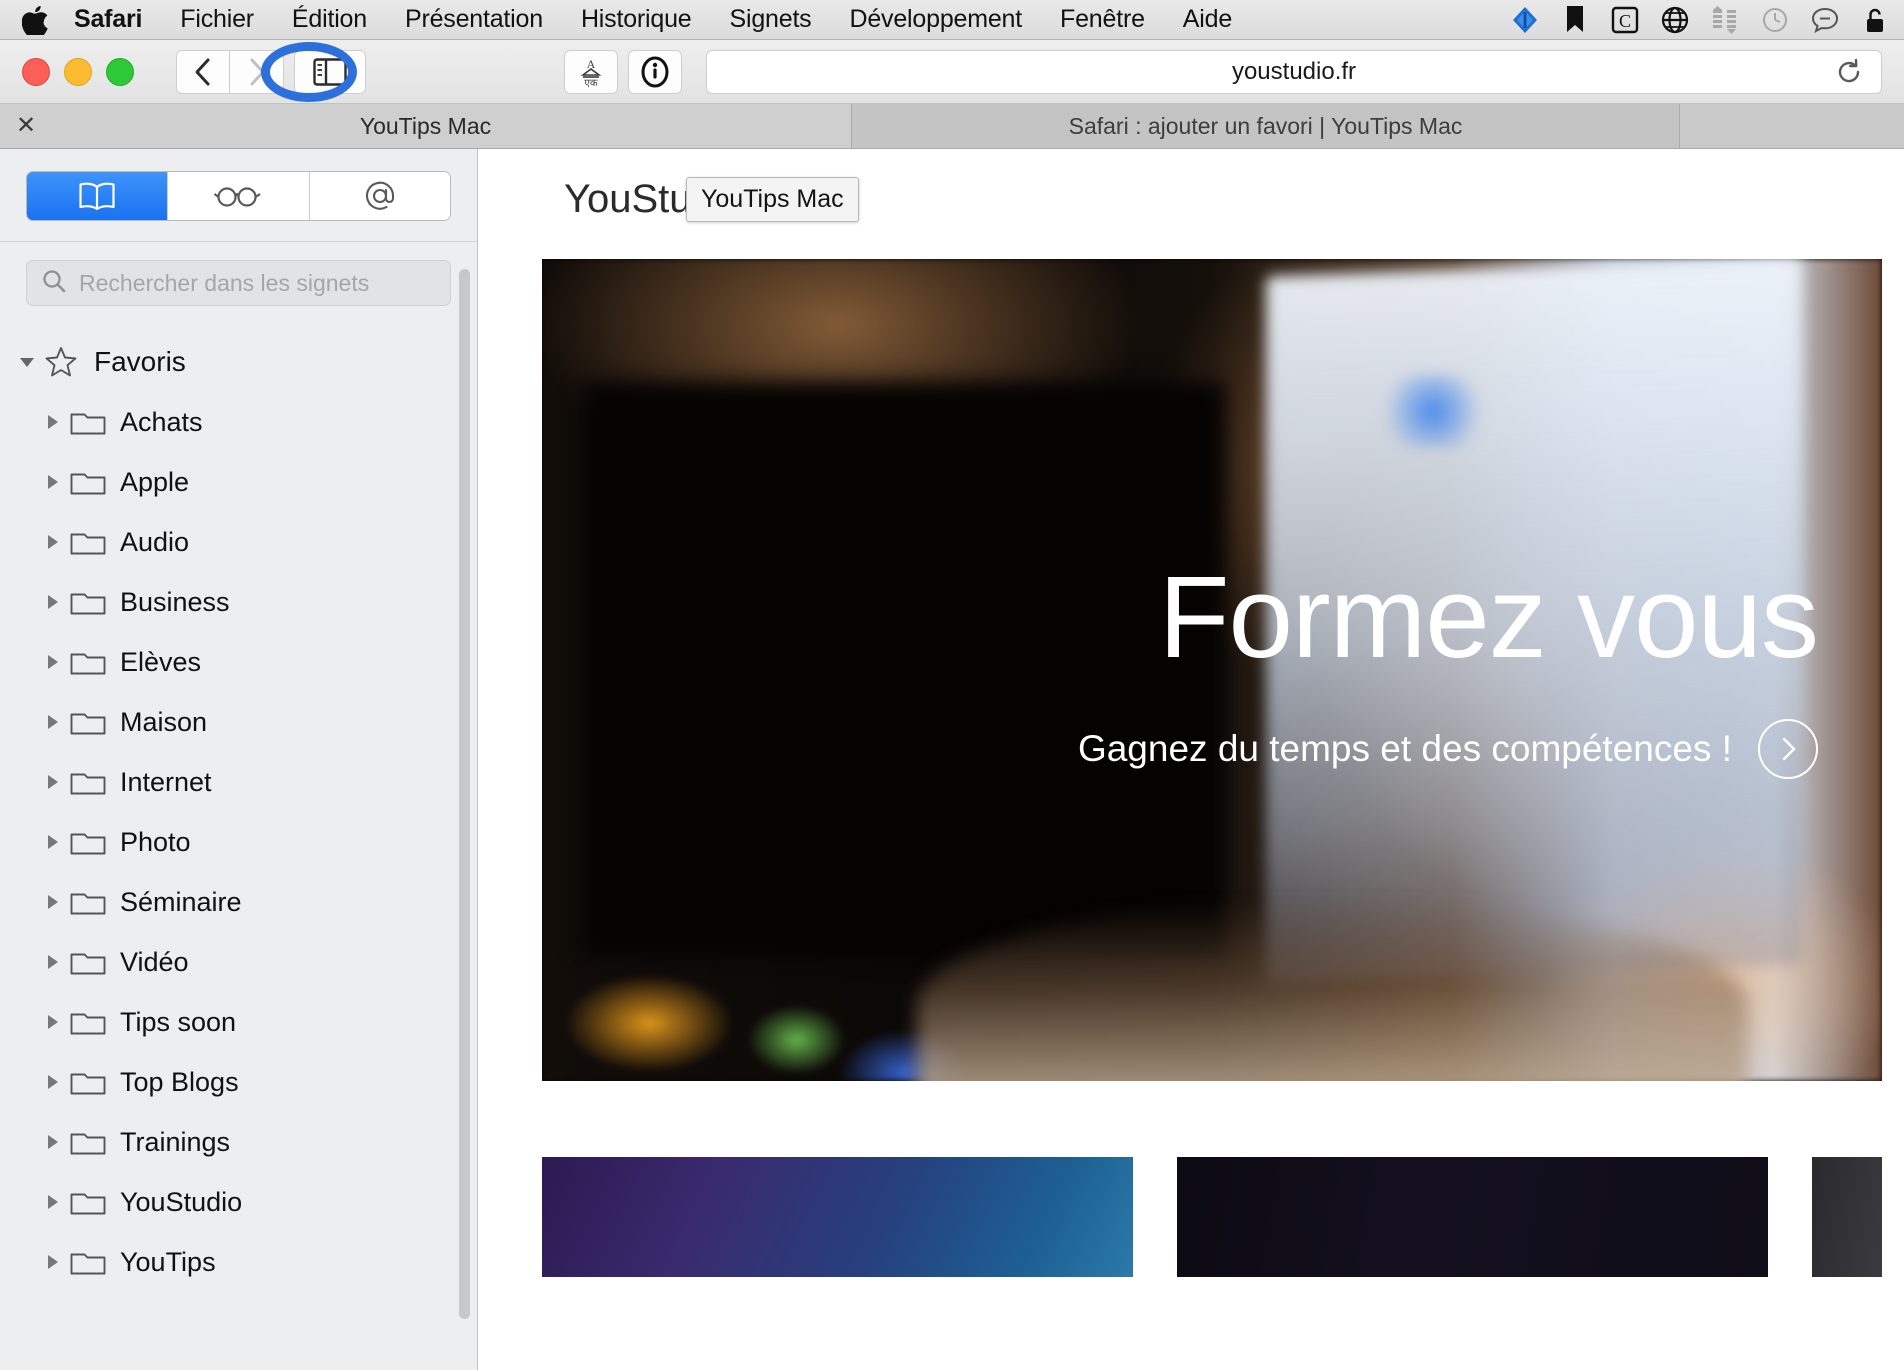 This screenshot has width=1904, height=1370. I want to click on reading-list-tab, so click(239, 196).